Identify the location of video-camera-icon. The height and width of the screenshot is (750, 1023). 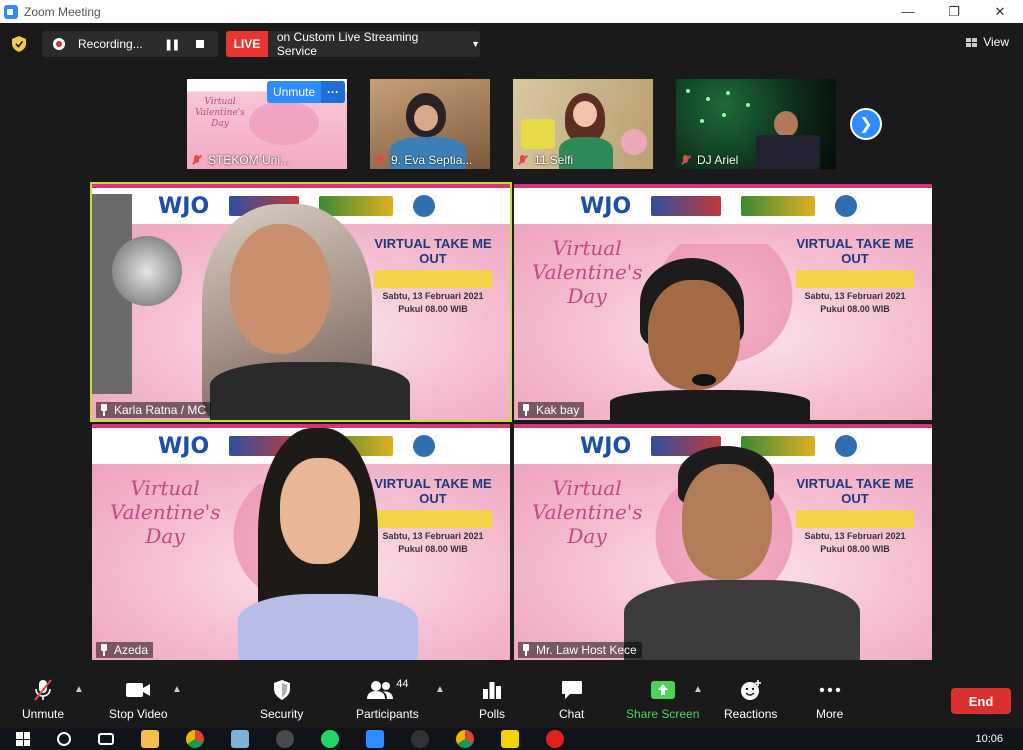
(138, 690).